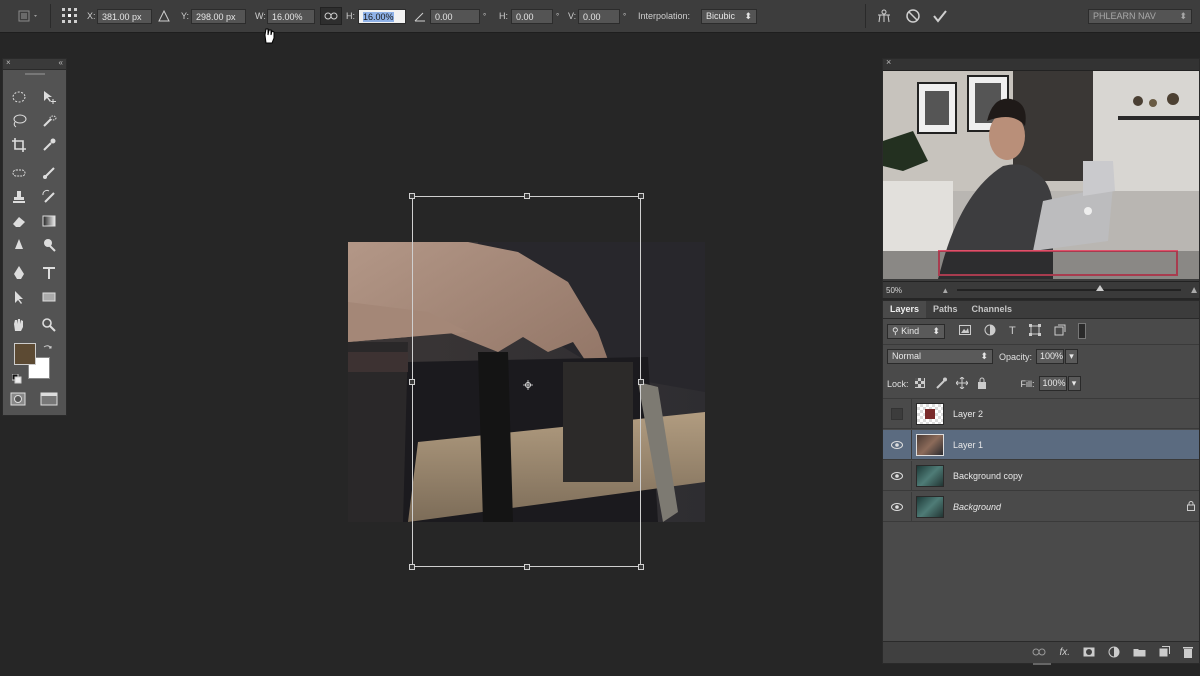 The image size is (1200, 676). What do you see at coordinates (641, 196) in the screenshot?
I see `transform-handle-top-right` at bounding box center [641, 196].